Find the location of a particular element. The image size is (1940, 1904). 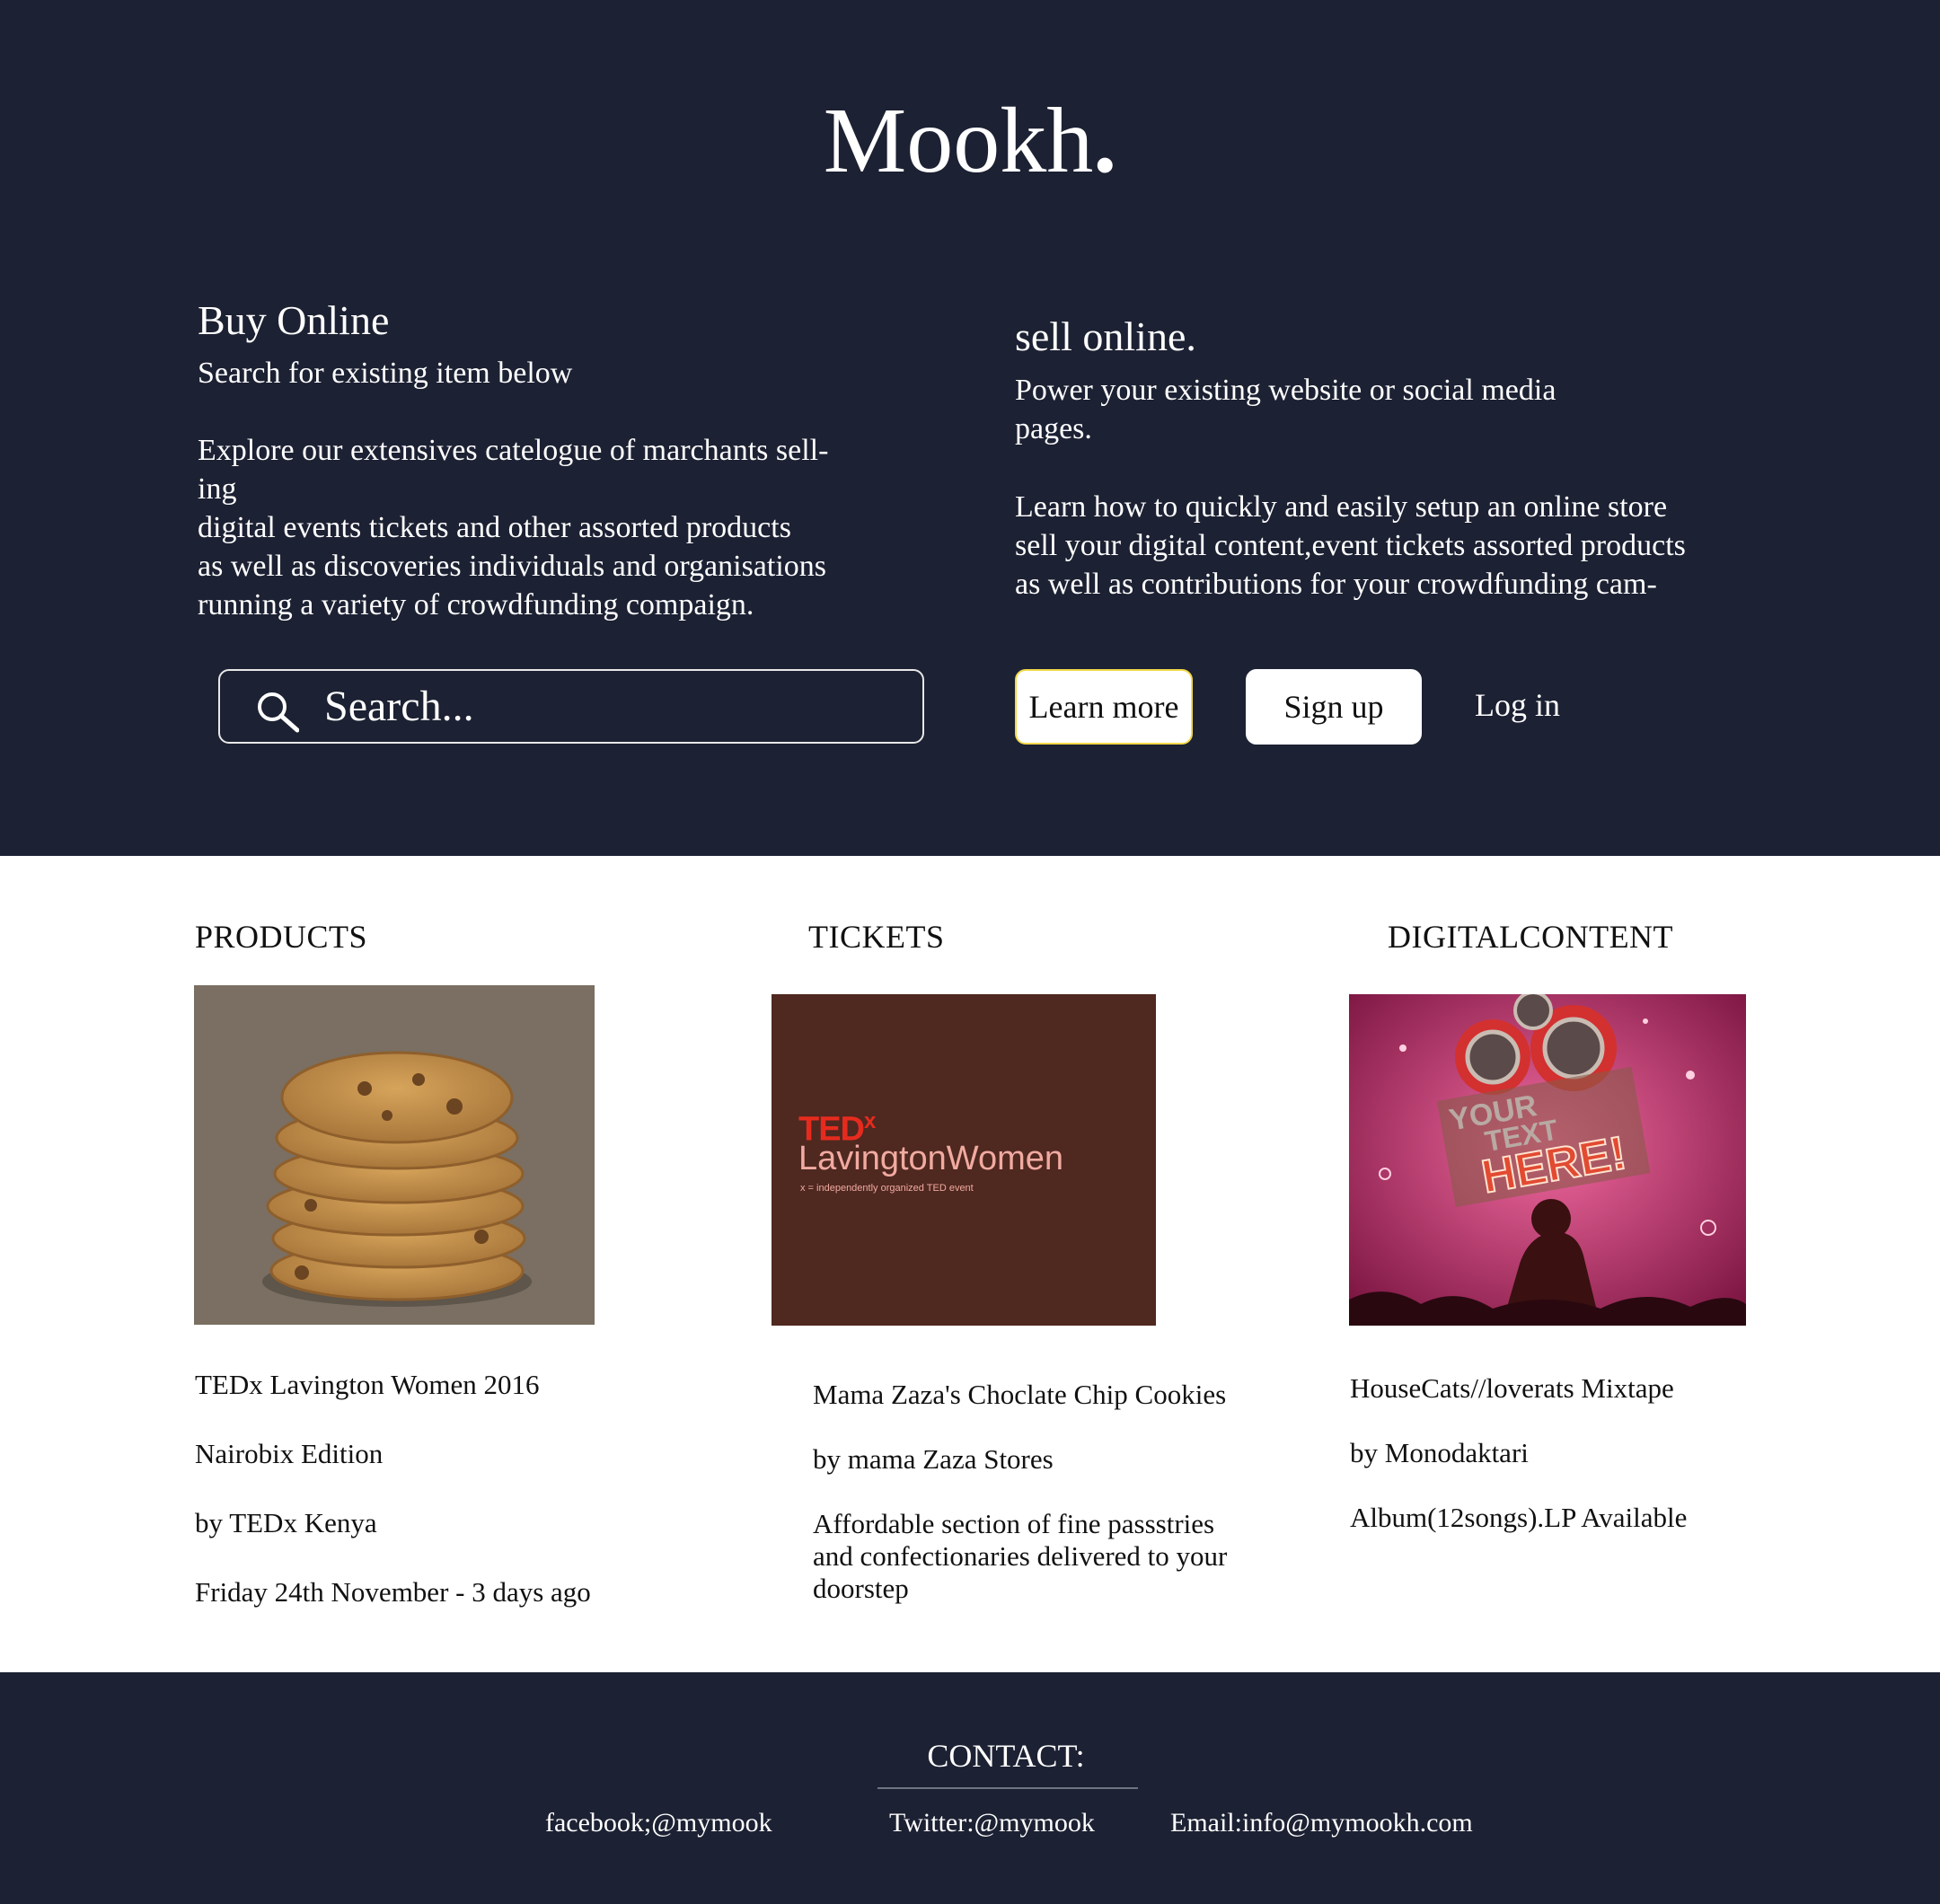

sign-up-button: Sign up is located at coordinates (1334, 707).